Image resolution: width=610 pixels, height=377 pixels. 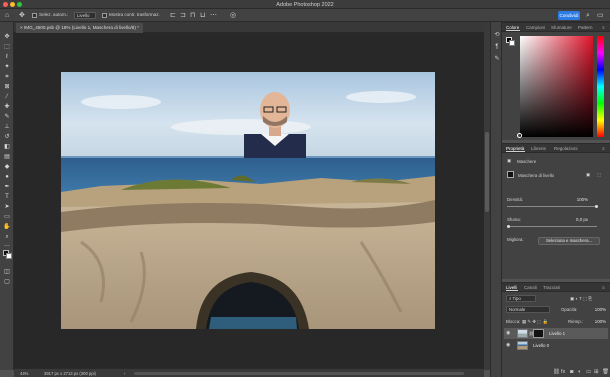 I want to click on show-transform-checkbox, so click(x=104, y=15).